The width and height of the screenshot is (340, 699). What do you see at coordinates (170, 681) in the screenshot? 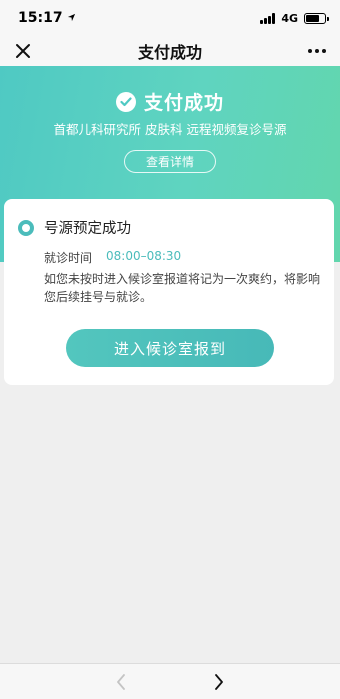
I see `browser-toolbar` at bounding box center [170, 681].